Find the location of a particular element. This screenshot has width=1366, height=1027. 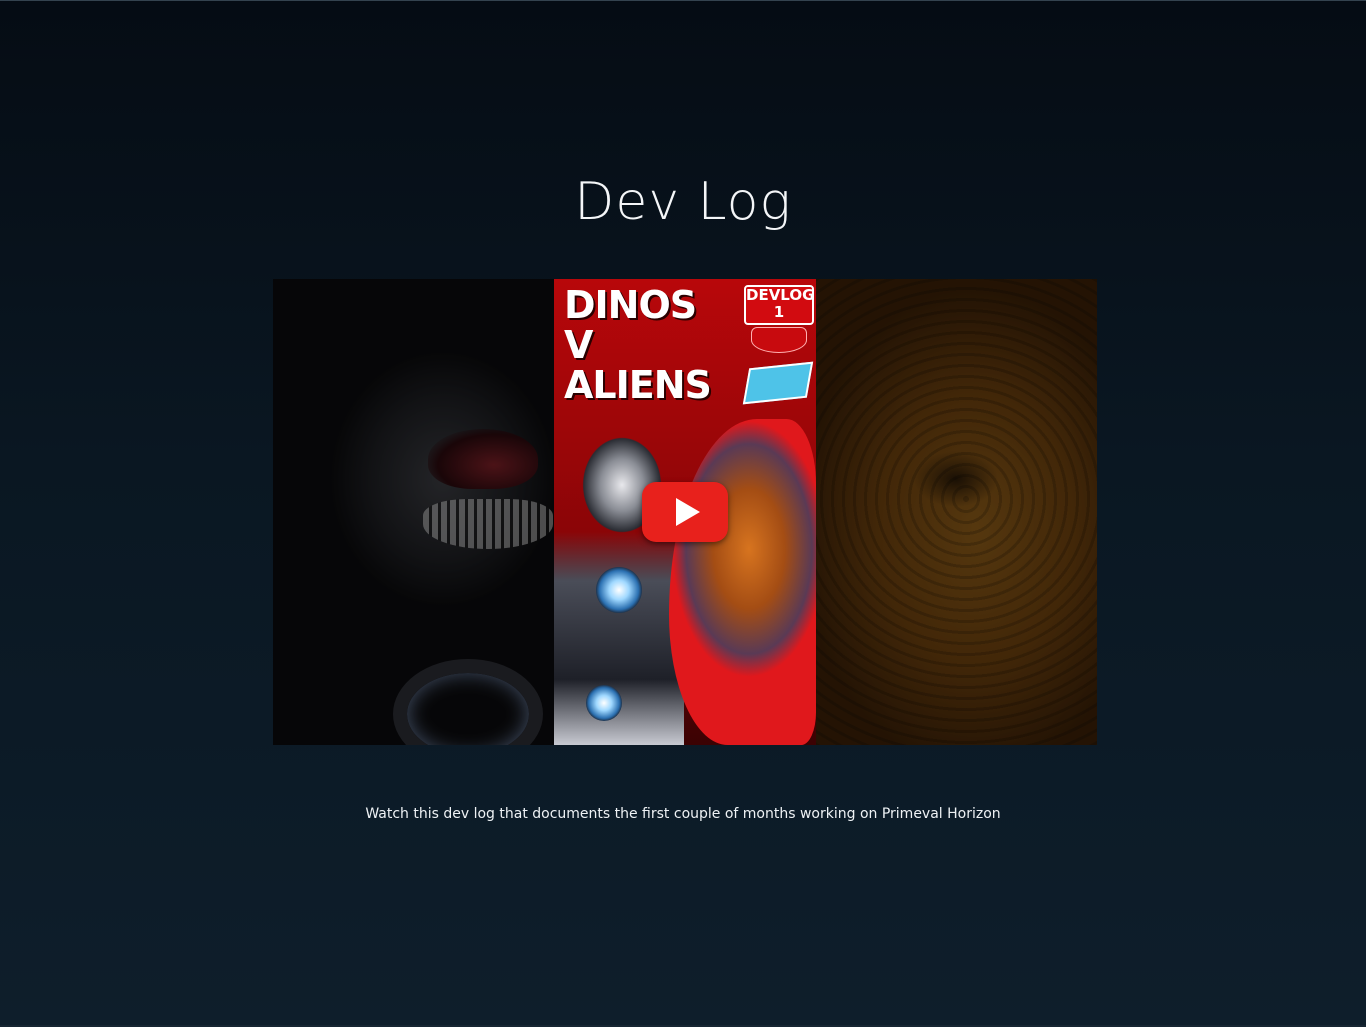

devlog-badge-label: DEVLOG is located at coordinates (780, 295).